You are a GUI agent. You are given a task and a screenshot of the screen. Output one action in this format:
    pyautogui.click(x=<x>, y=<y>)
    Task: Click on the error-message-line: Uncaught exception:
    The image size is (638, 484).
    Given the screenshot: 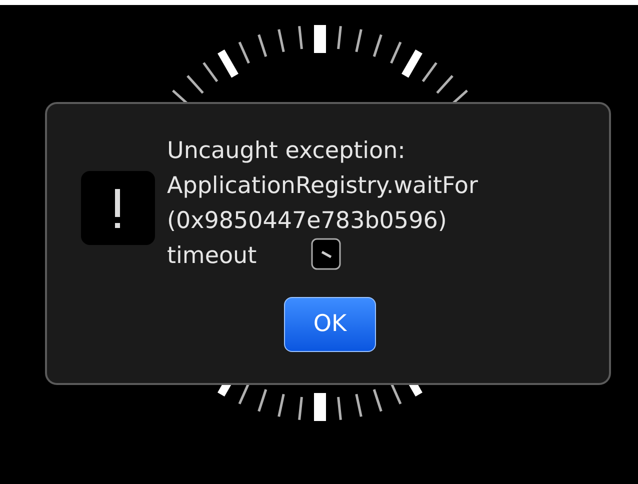 What is the action you would take?
    pyautogui.click(x=286, y=151)
    